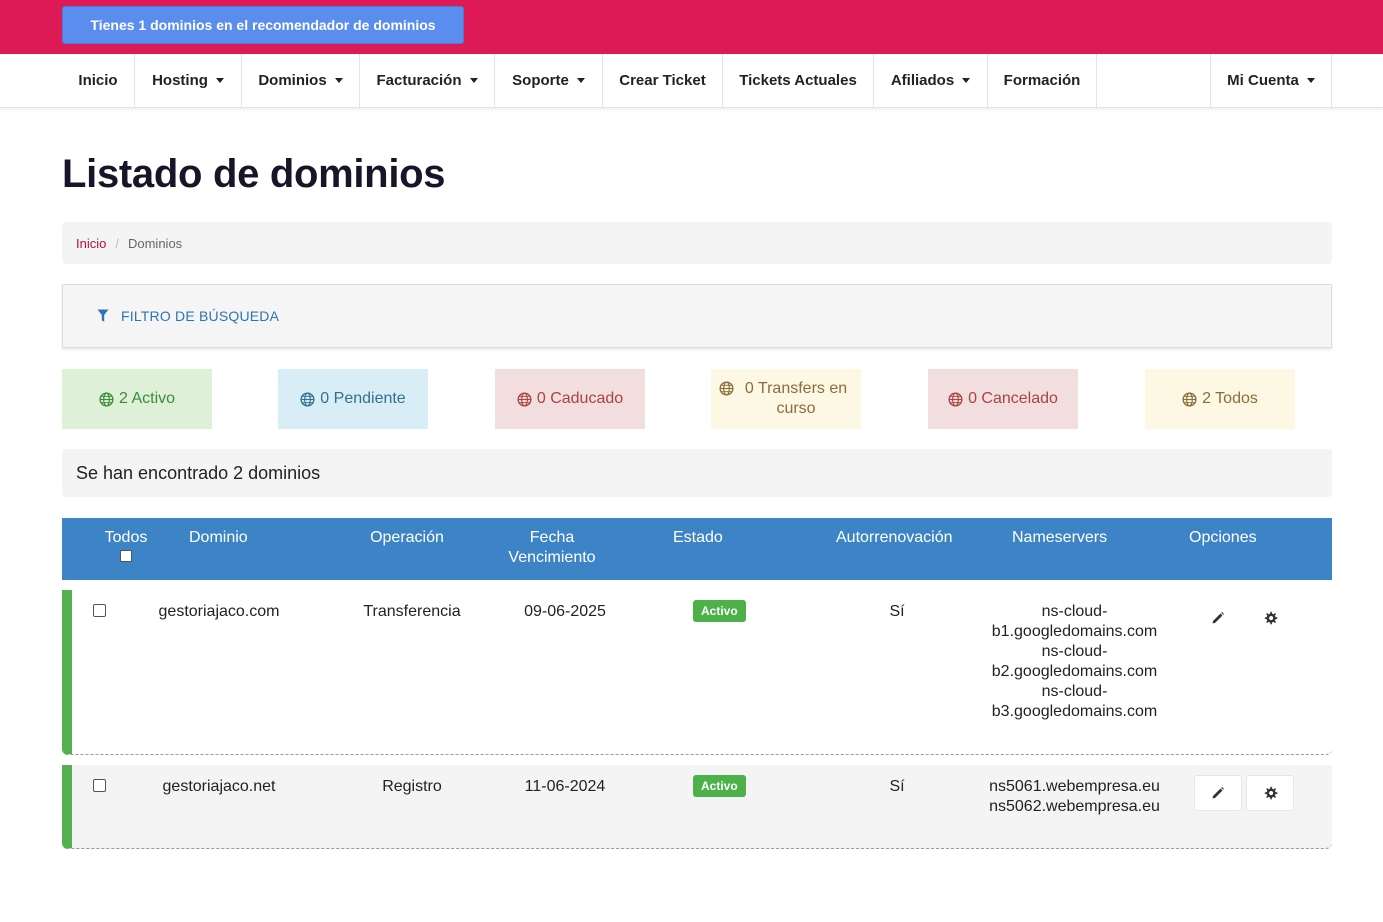 The height and width of the screenshot is (922, 1383). I want to click on status-filter-cancelado: 0 Cancelado, so click(1003, 399).